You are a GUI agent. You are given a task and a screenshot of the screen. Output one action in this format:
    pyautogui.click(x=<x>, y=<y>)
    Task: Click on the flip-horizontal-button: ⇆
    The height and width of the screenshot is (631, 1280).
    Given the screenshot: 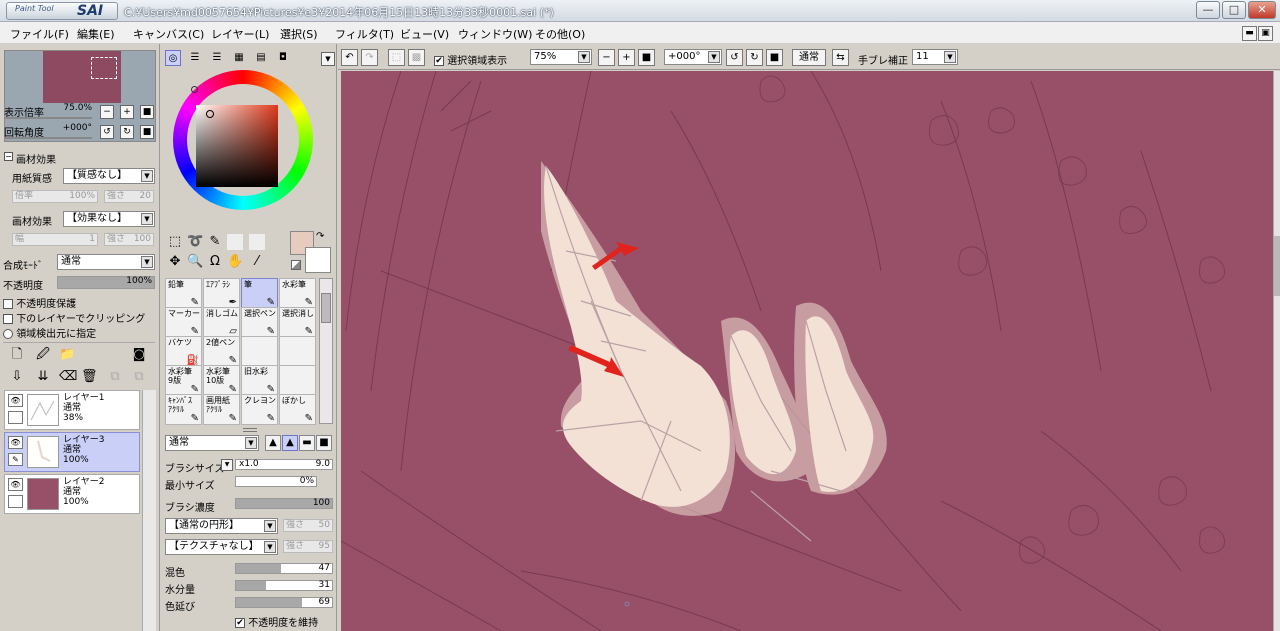 What is the action you would take?
    pyautogui.click(x=840, y=57)
    